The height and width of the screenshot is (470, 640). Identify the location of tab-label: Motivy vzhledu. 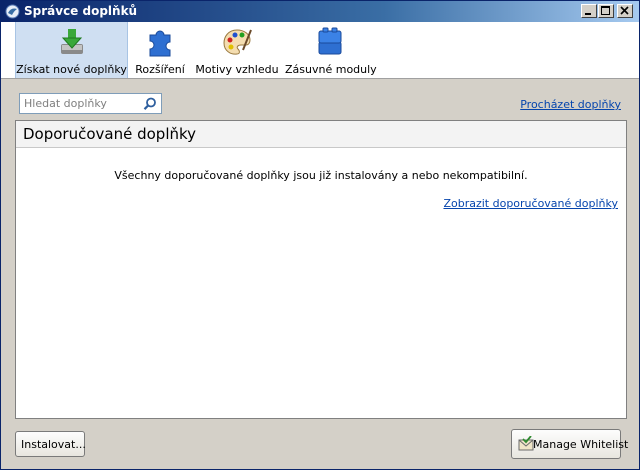
(237, 69).